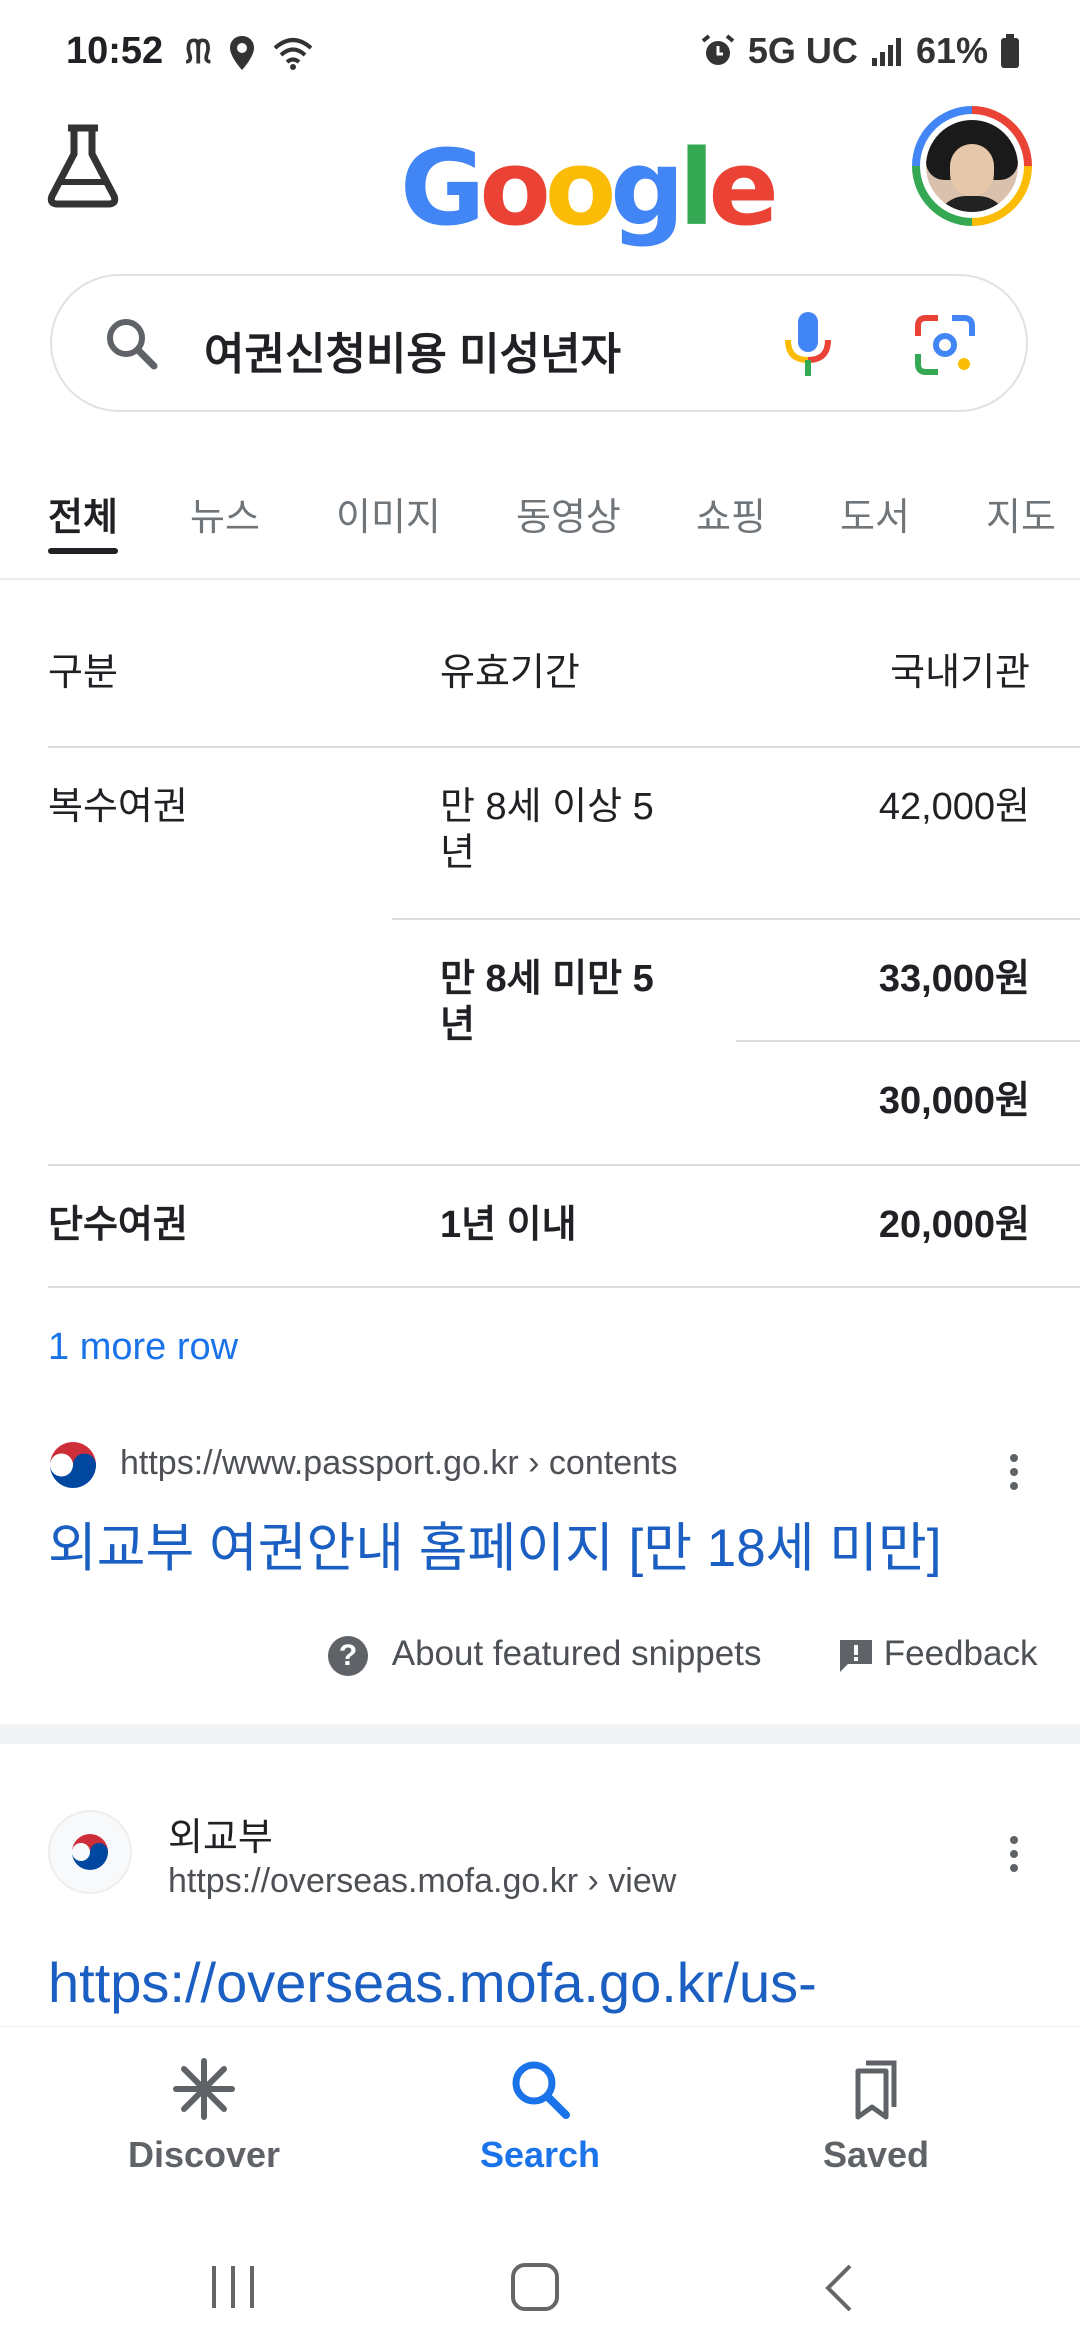 Image resolution: width=1080 pixels, height=2340 pixels. Describe the element at coordinates (743, 188) in the screenshot. I see `logo-letter-e: e` at that location.